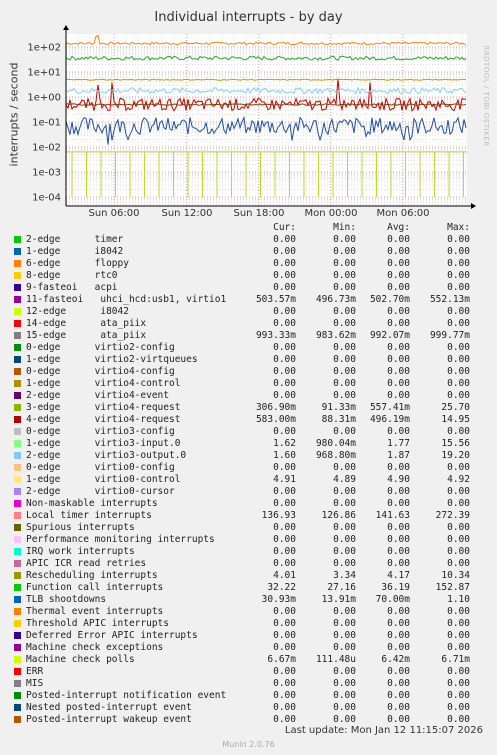 Image resolution: width=497 pixels, height=755 pixels. Describe the element at coordinates (383, 730) in the screenshot. I see `last-update: Last update: Mon Jan 12 11:15:07 2026` at that location.